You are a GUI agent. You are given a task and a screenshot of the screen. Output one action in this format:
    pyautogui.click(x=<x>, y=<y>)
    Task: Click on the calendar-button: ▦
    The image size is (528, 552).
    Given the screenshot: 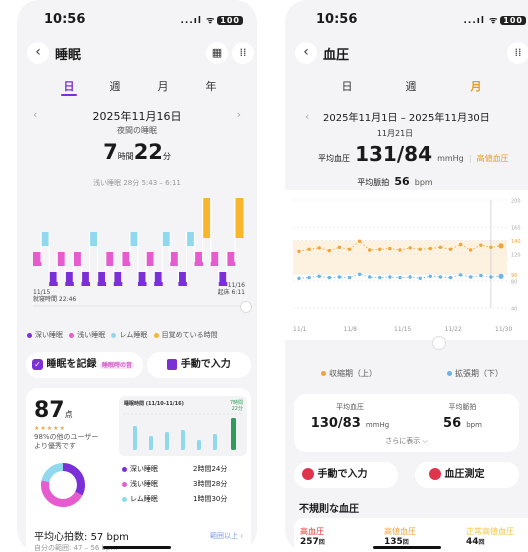 What is the action you would take?
    pyautogui.click(x=217, y=53)
    